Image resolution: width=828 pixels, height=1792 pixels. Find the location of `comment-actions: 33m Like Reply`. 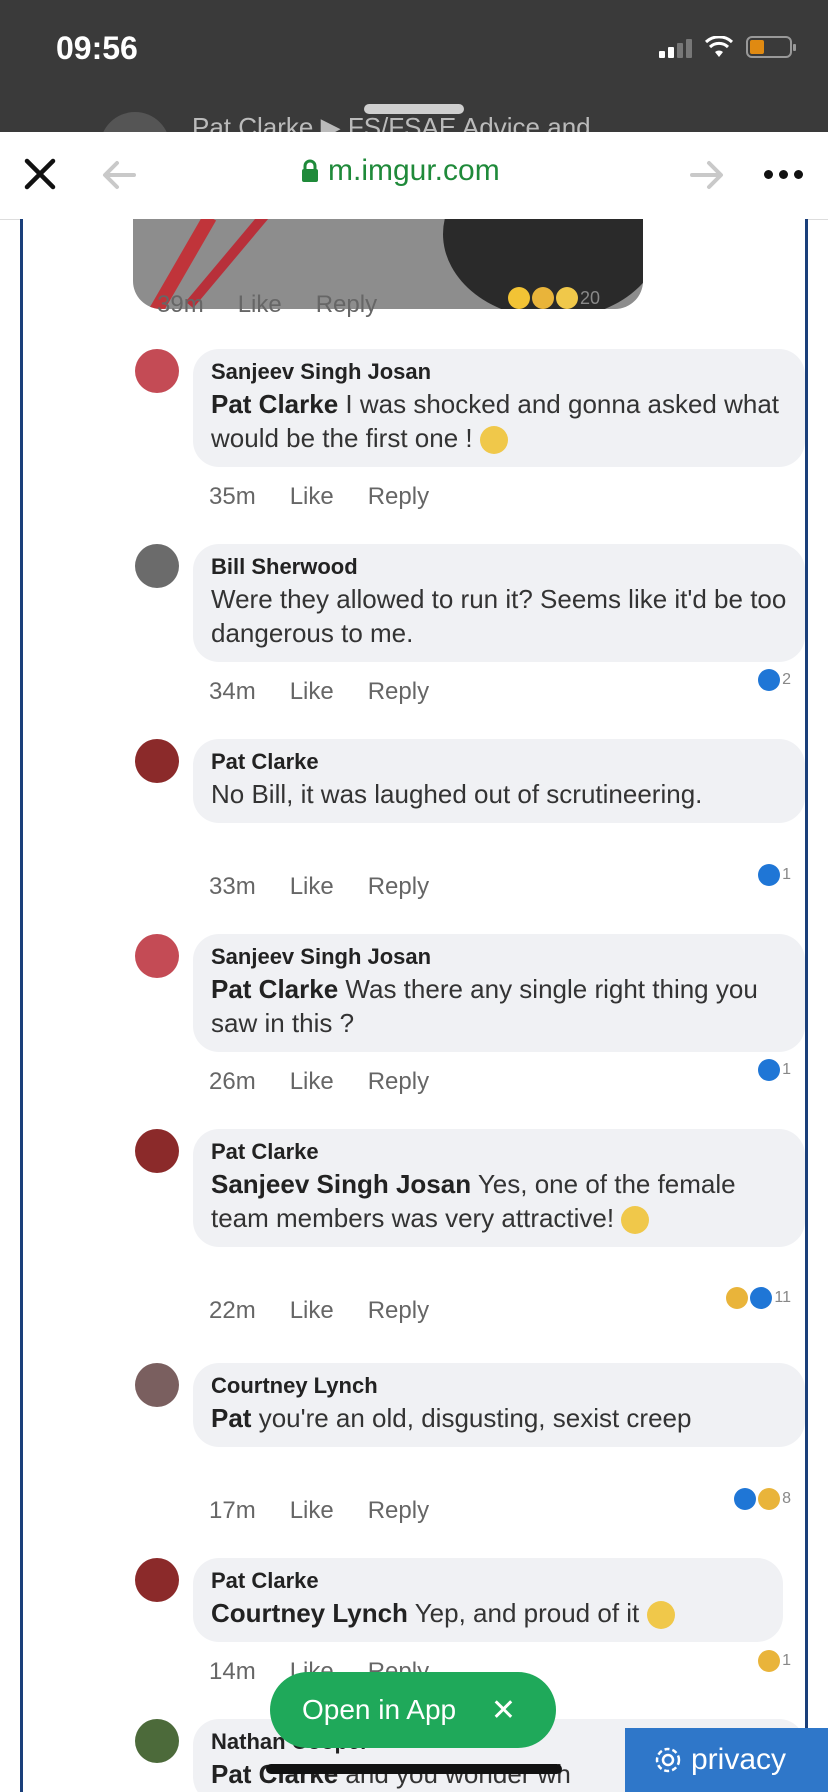

comment-actions: 33m Like Reply is located at coordinates (319, 887).